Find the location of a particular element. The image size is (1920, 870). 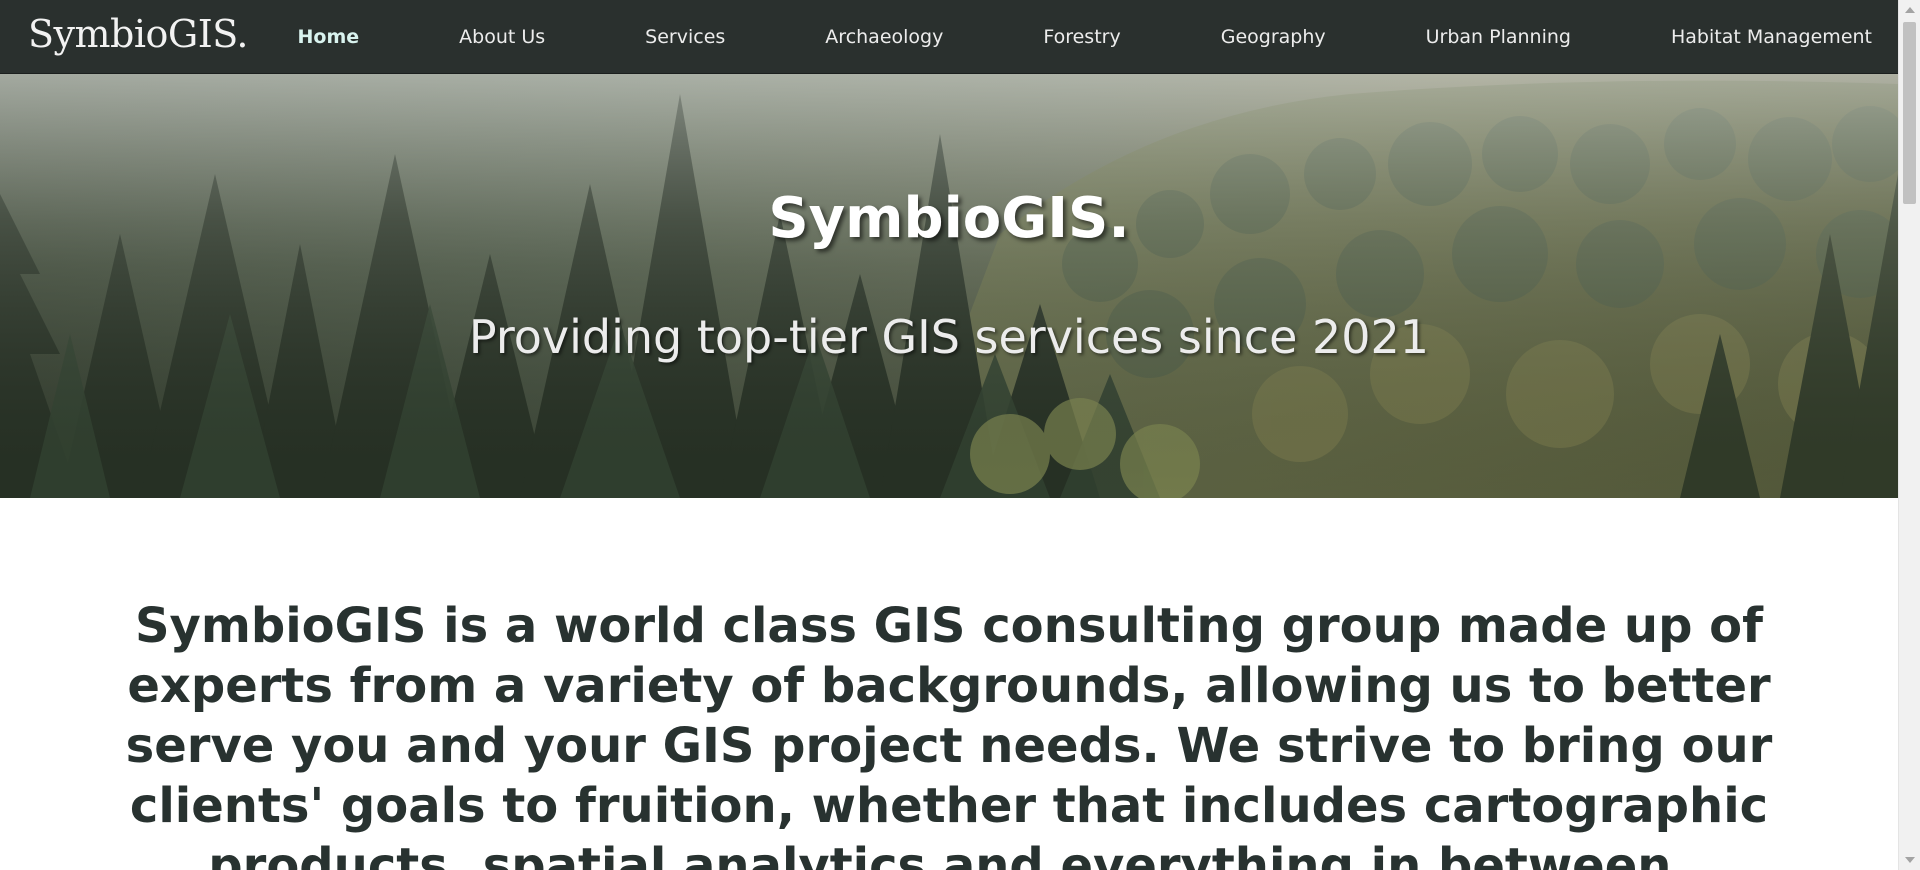

scrollbar-thumb is located at coordinates (1909, 113).